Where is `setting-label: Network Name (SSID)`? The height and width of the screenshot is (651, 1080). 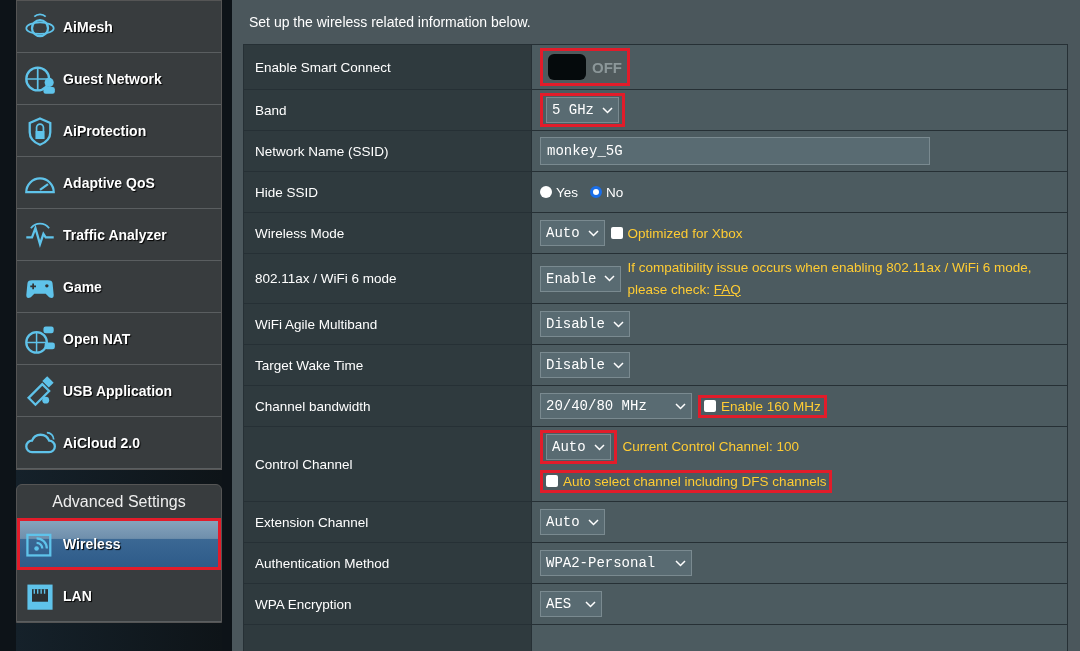 setting-label: Network Name (SSID) is located at coordinates (322, 151).